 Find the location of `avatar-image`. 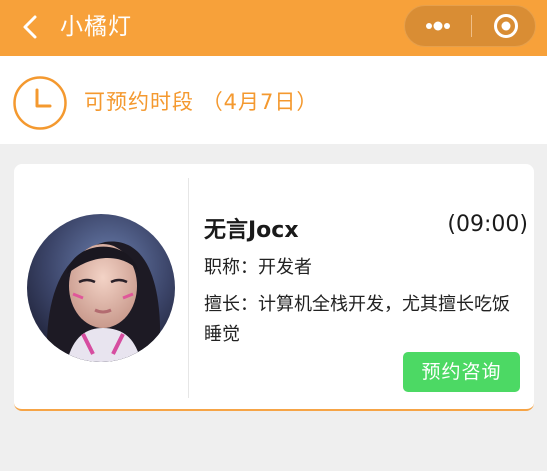

avatar-image is located at coordinates (101, 288).